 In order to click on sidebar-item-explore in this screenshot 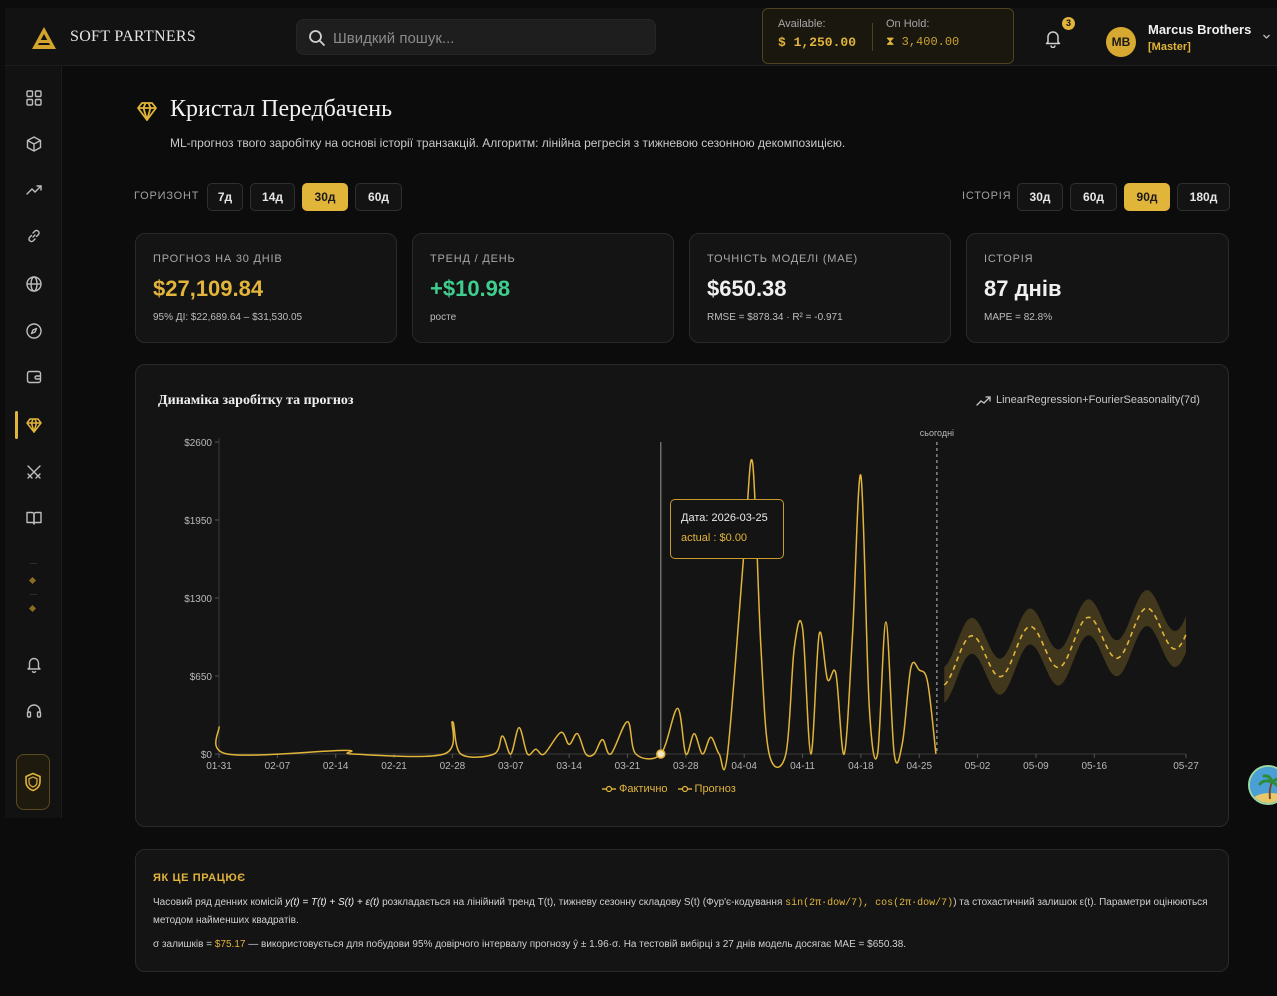, I will do `click(33, 331)`.